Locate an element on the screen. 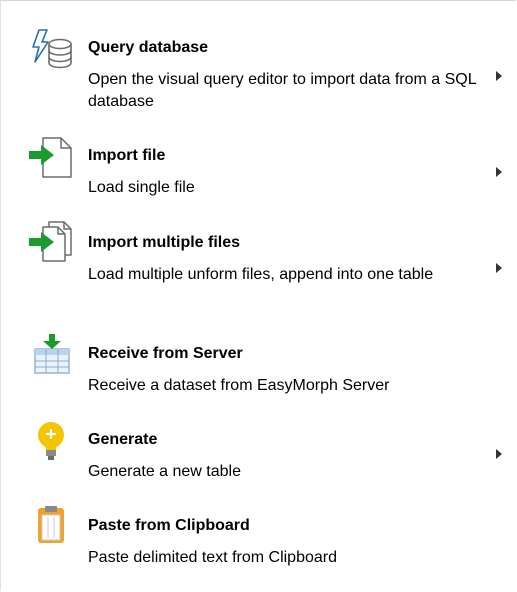 This screenshot has width=517, height=592. menu-item-description: Load single file is located at coordinates (141, 187).